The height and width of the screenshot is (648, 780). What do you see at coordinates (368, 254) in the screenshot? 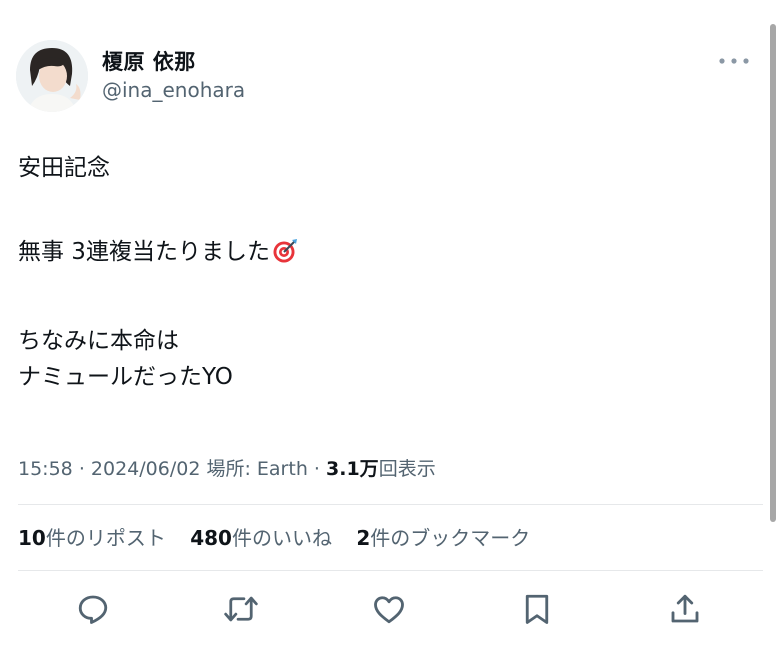
I see `tweet-line-with-emoji: 無事 3連複当たりました` at bounding box center [368, 254].